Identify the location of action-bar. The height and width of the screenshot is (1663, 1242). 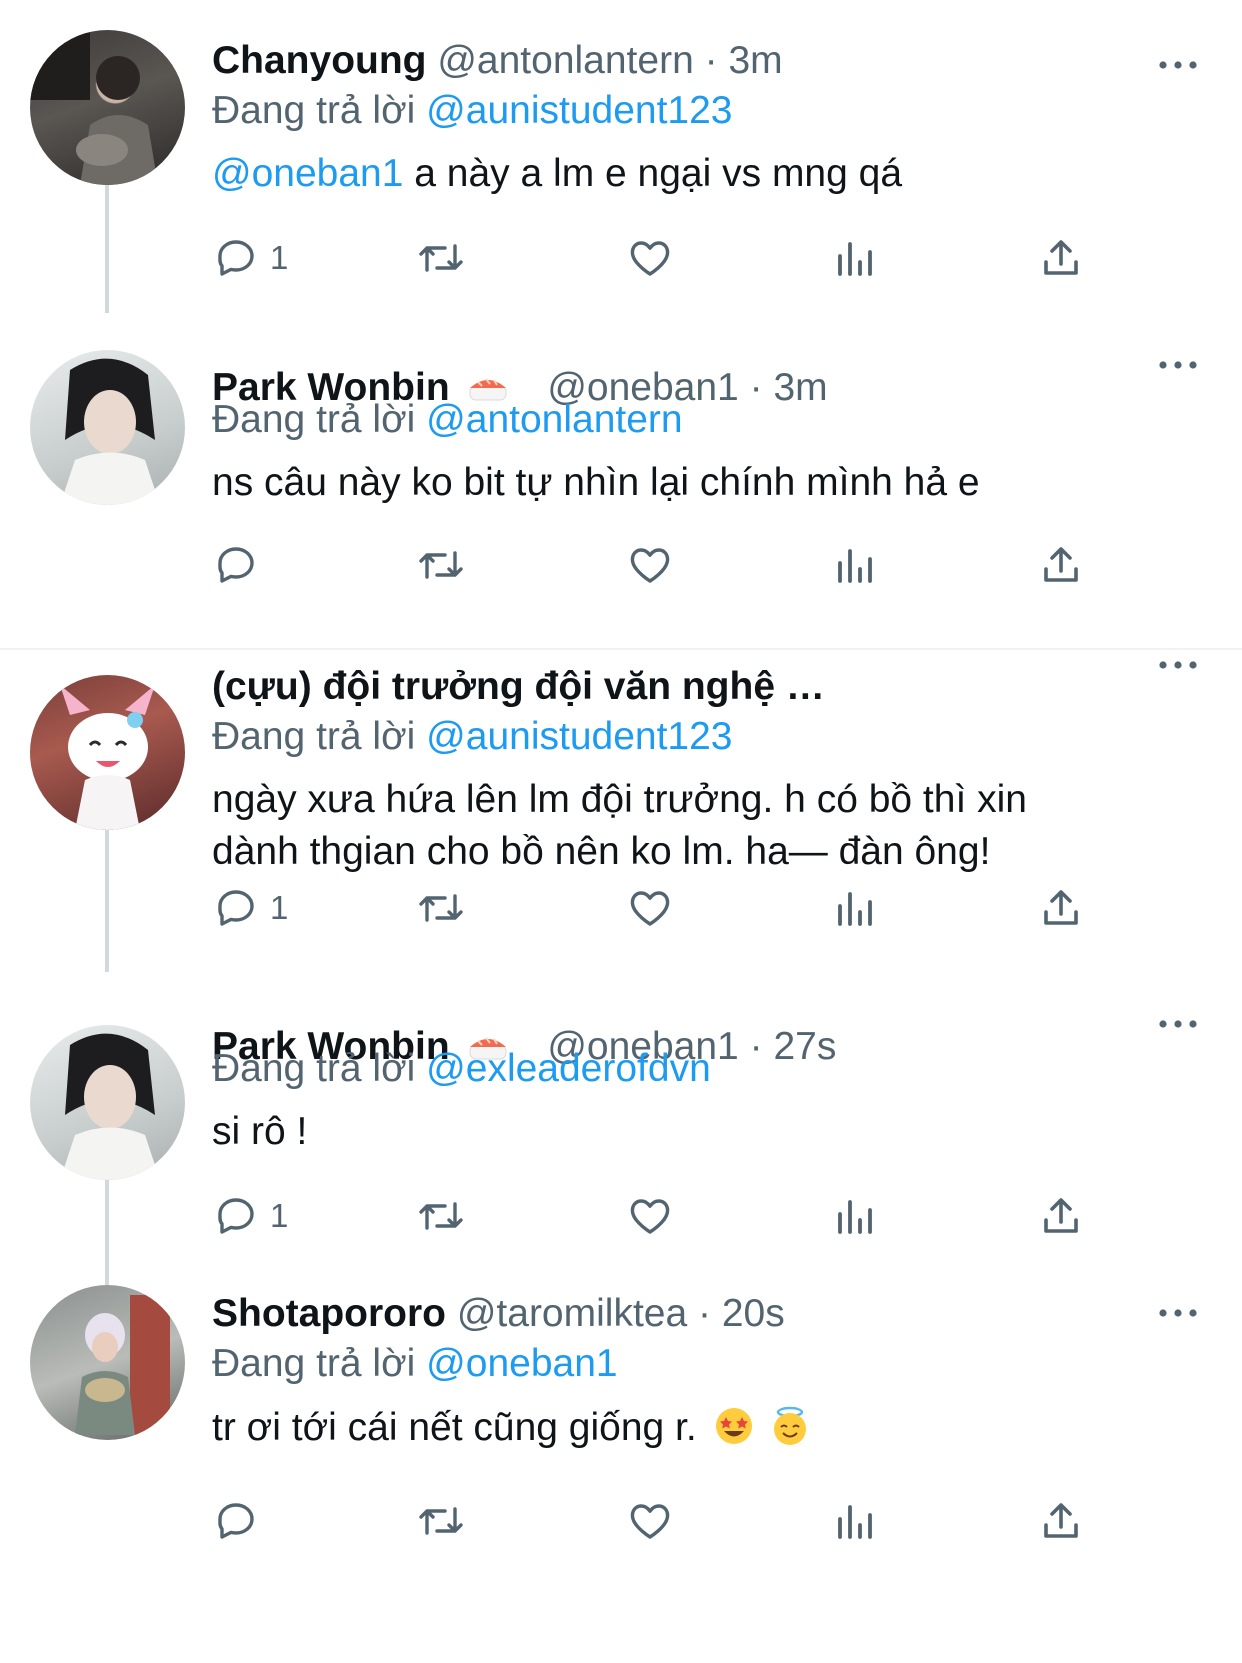
(662, 1523).